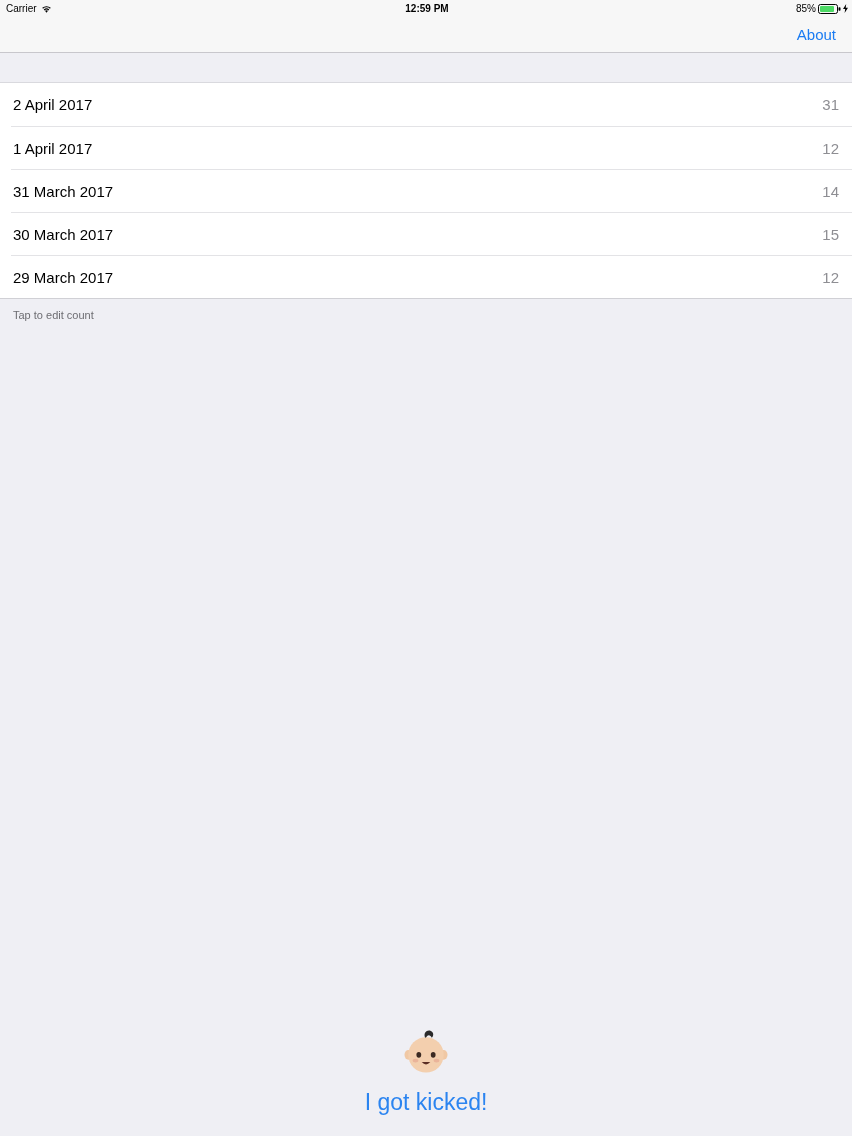 The height and width of the screenshot is (1136, 852). I want to click on date-label: 30 March 2017, so click(63, 234).